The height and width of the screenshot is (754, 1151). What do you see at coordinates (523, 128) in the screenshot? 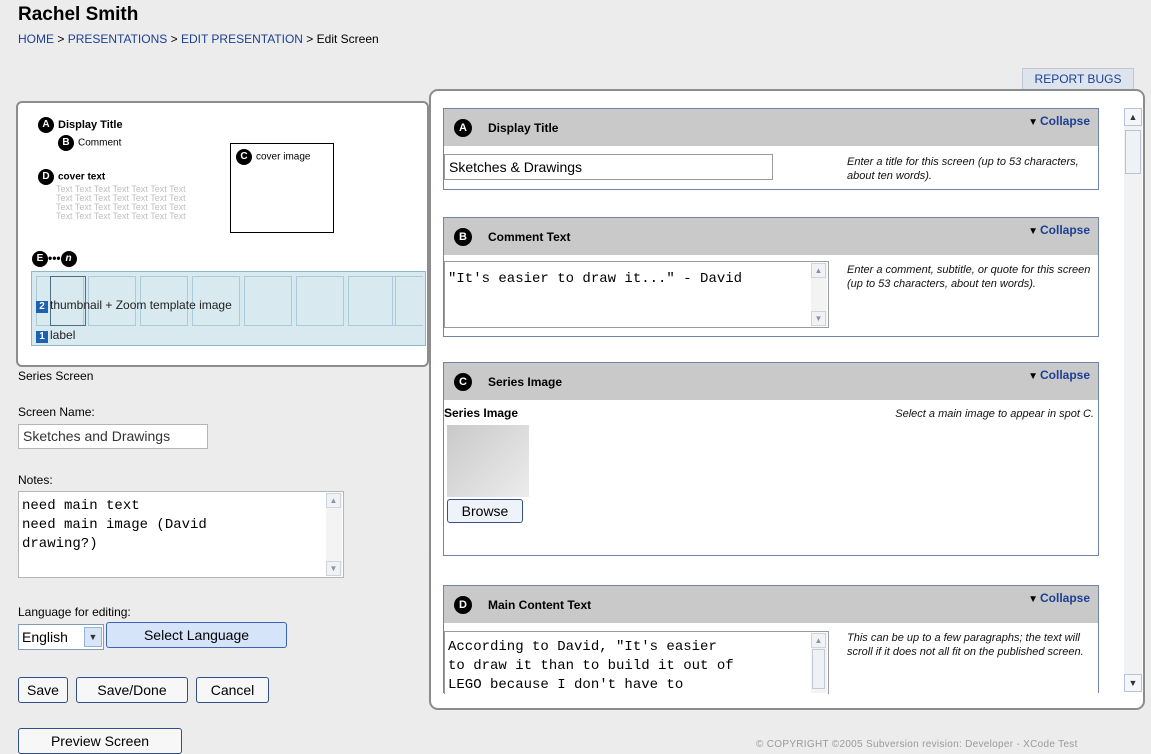
I see `section-title: Display Title` at bounding box center [523, 128].